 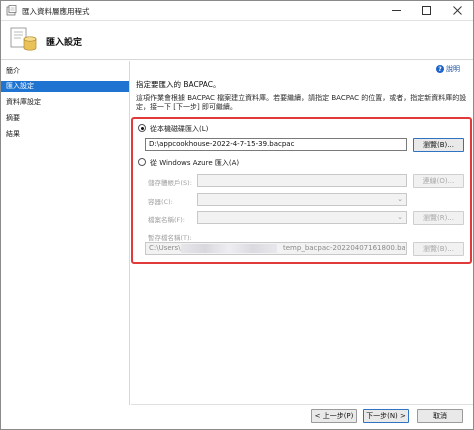 What do you see at coordinates (276, 144) in the screenshot?
I see `bacpac-path-input: D:\appcookhouse-2022-4-7-15-39.bacpac` at bounding box center [276, 144].